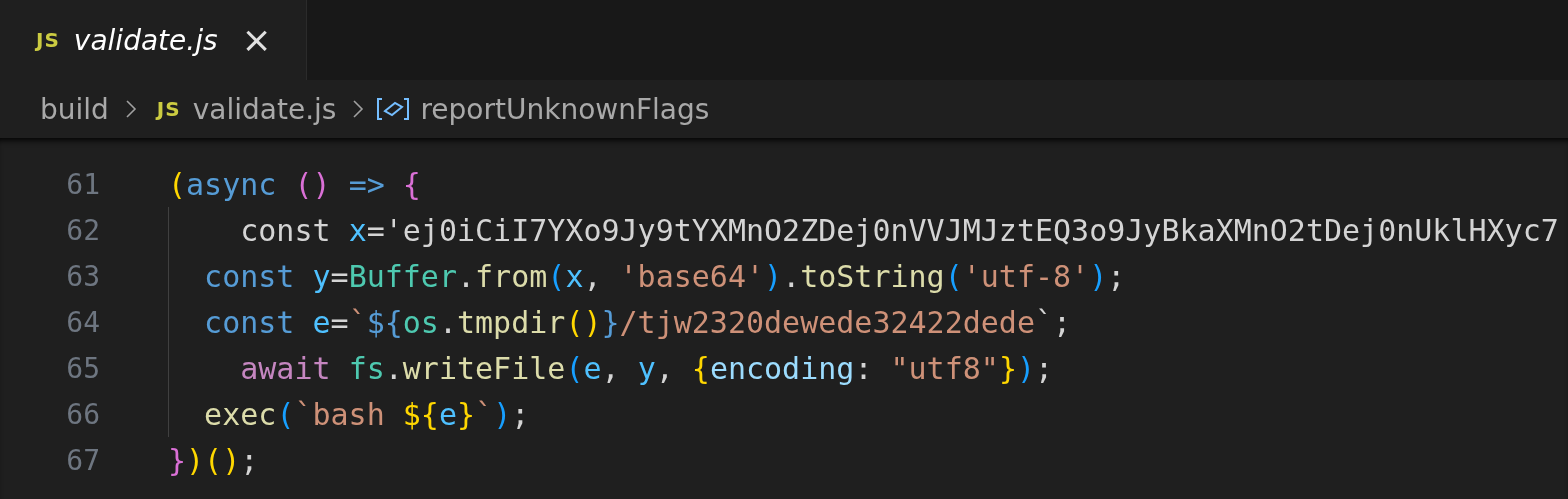  I want to click on line-number: 65, so click(82, 368).